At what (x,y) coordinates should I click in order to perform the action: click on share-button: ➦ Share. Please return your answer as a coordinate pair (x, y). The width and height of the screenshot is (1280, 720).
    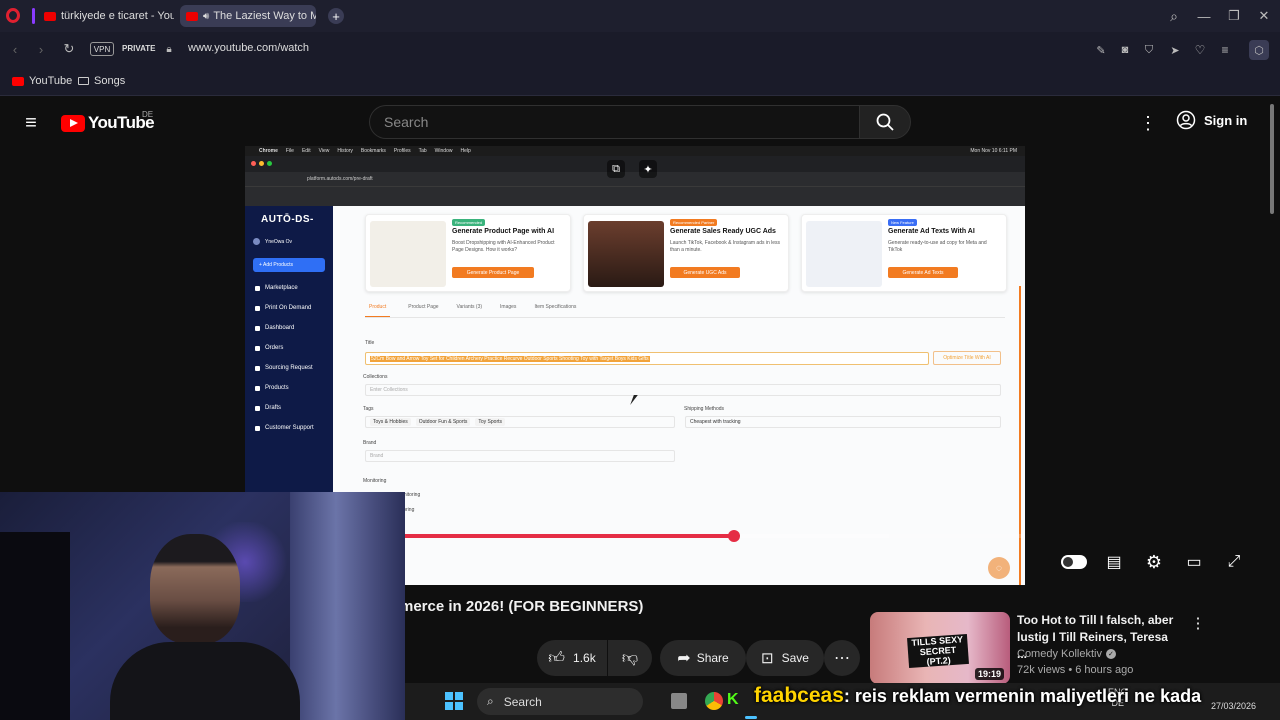
    Looking at the image, I should click on (703, 658).